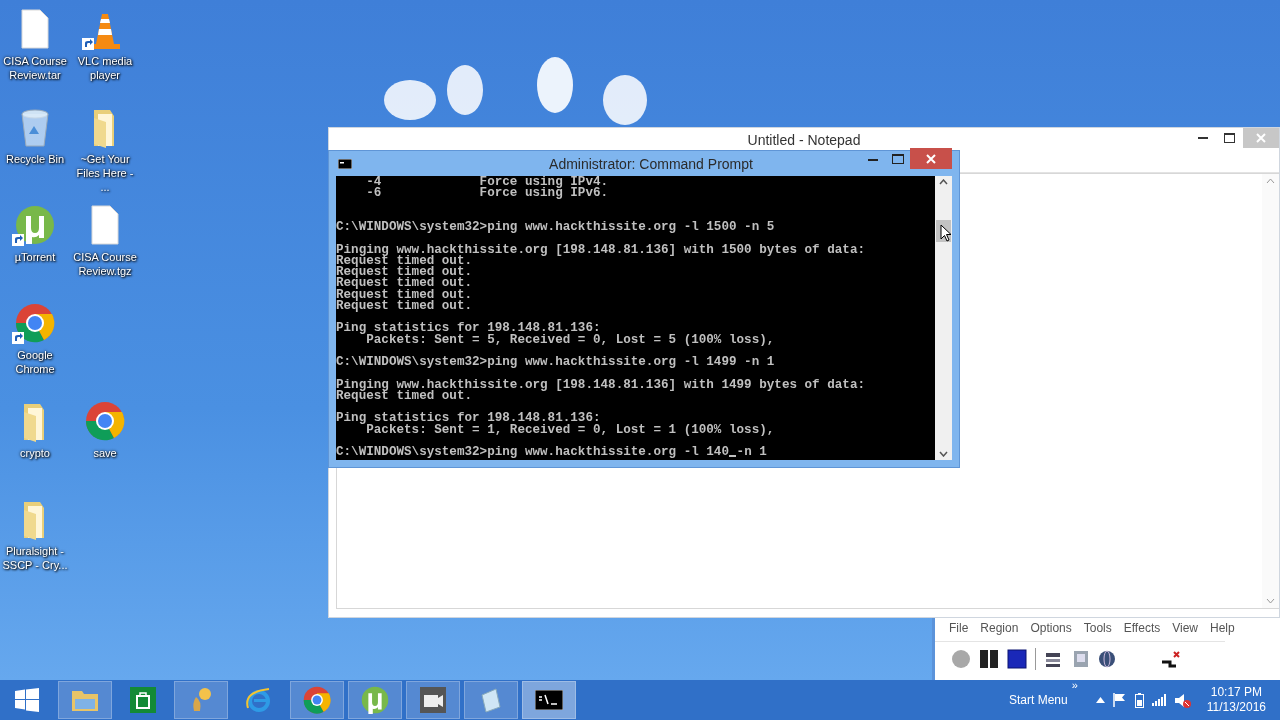 This screenshot has height=720, width=1280. I want to click on window-title: Untitled - Notepad, so click(804, 140).